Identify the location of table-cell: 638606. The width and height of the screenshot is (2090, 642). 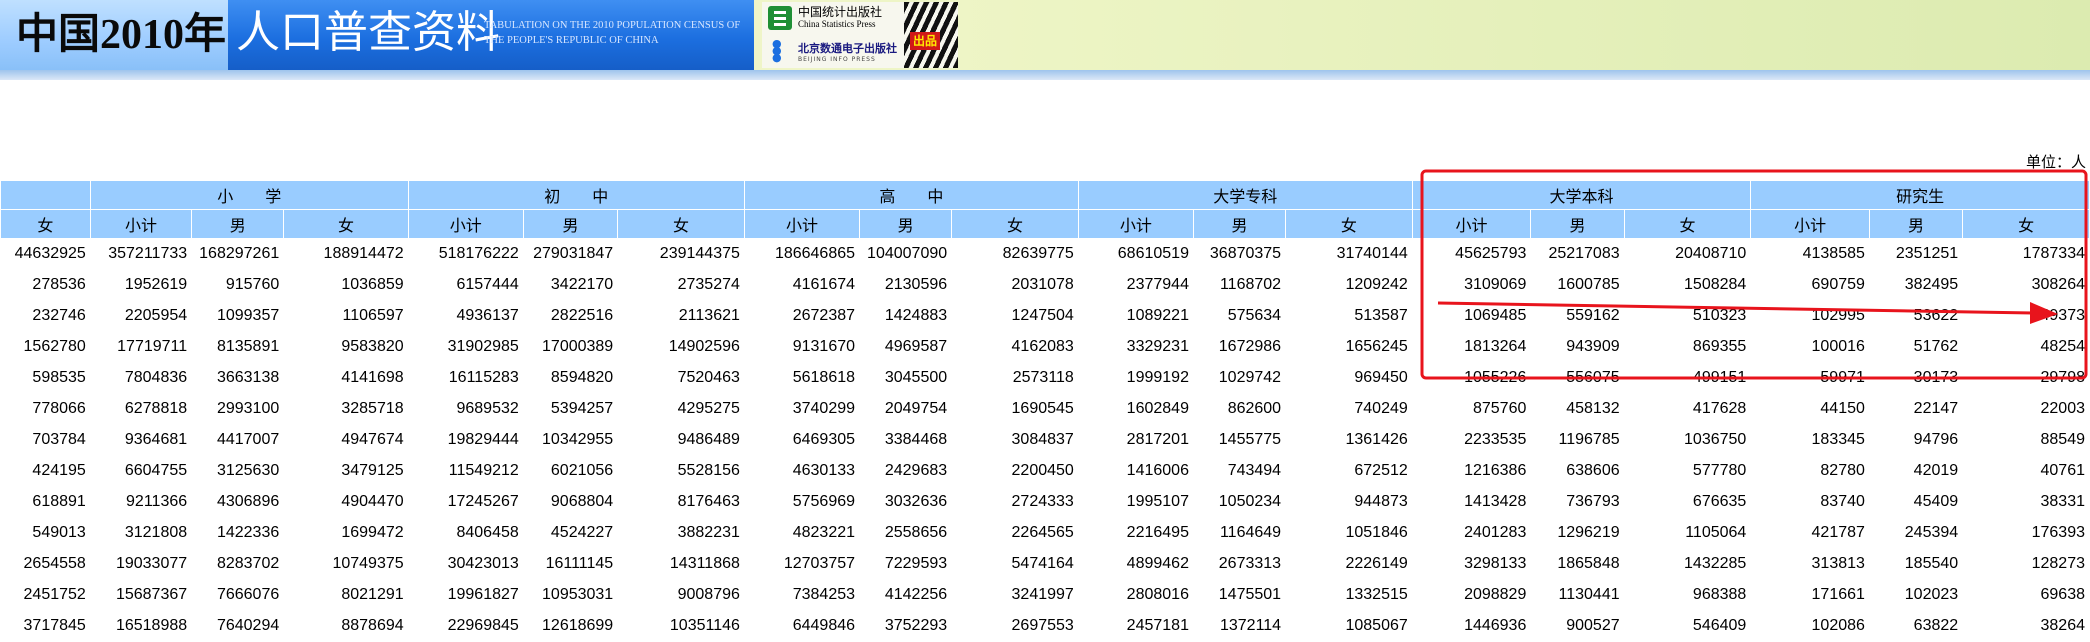
(1577, 471).